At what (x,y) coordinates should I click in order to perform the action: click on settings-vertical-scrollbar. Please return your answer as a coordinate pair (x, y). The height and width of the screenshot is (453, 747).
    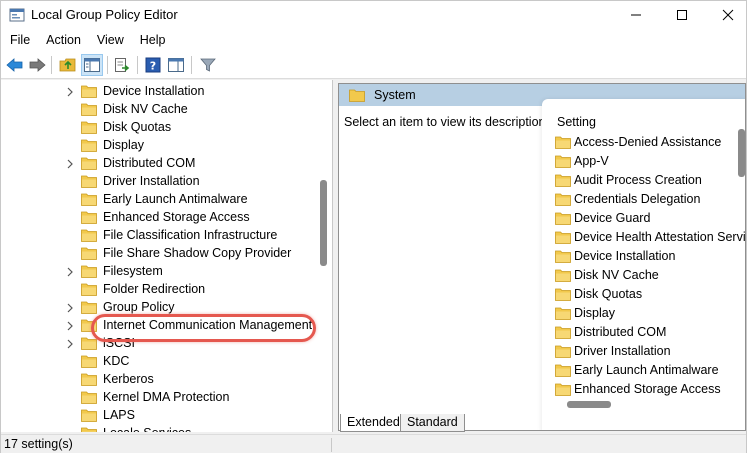
    Looking at the image, I should click on (740, 249).